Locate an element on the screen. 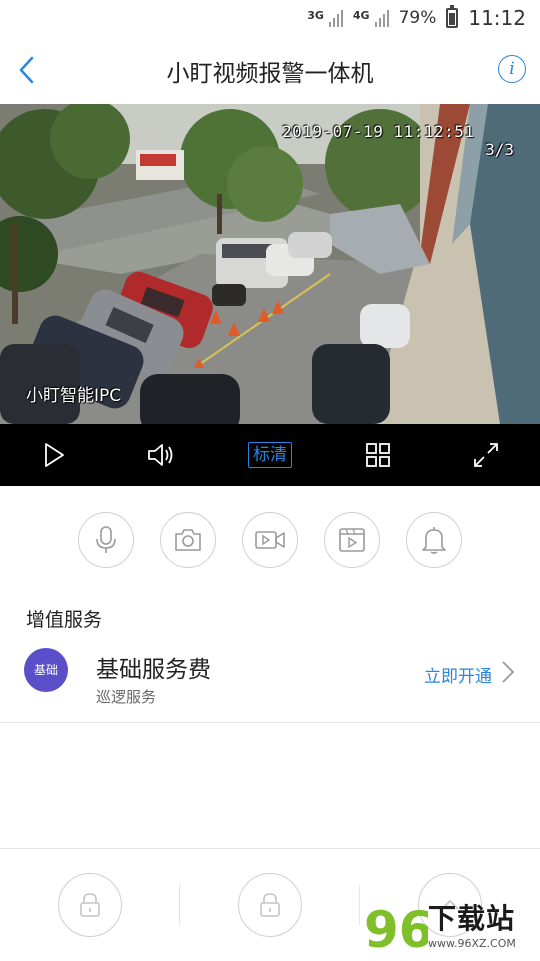  video-channel-indicator: 3/3 is located at coordinates (499, 149).